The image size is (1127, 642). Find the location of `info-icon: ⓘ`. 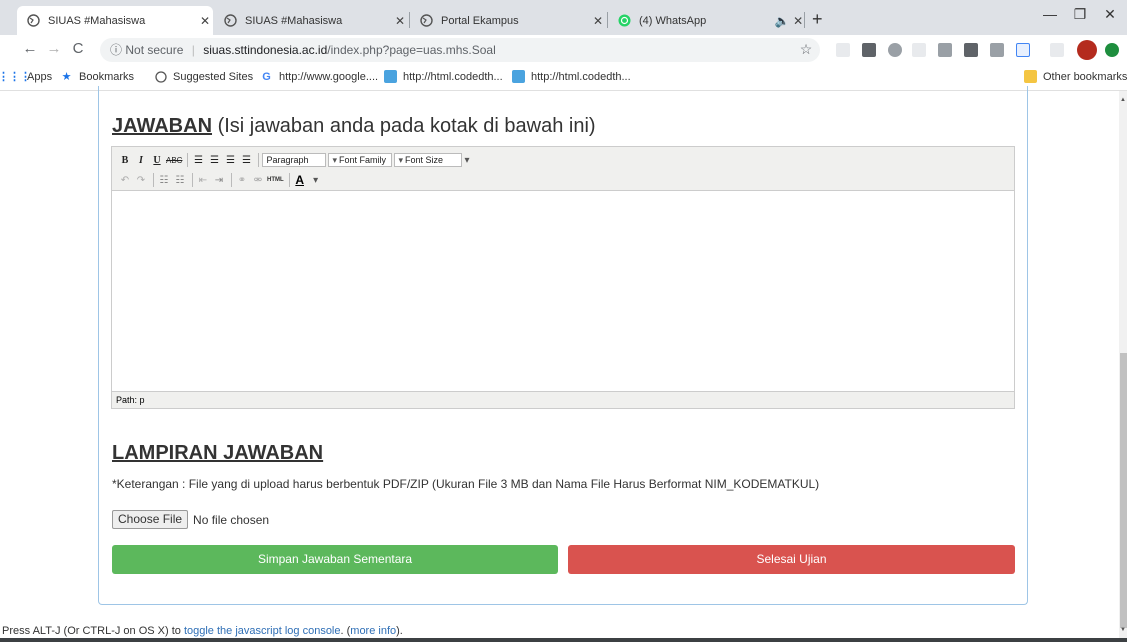

info-icon: ⓘ is located at coordinates (116, 50).